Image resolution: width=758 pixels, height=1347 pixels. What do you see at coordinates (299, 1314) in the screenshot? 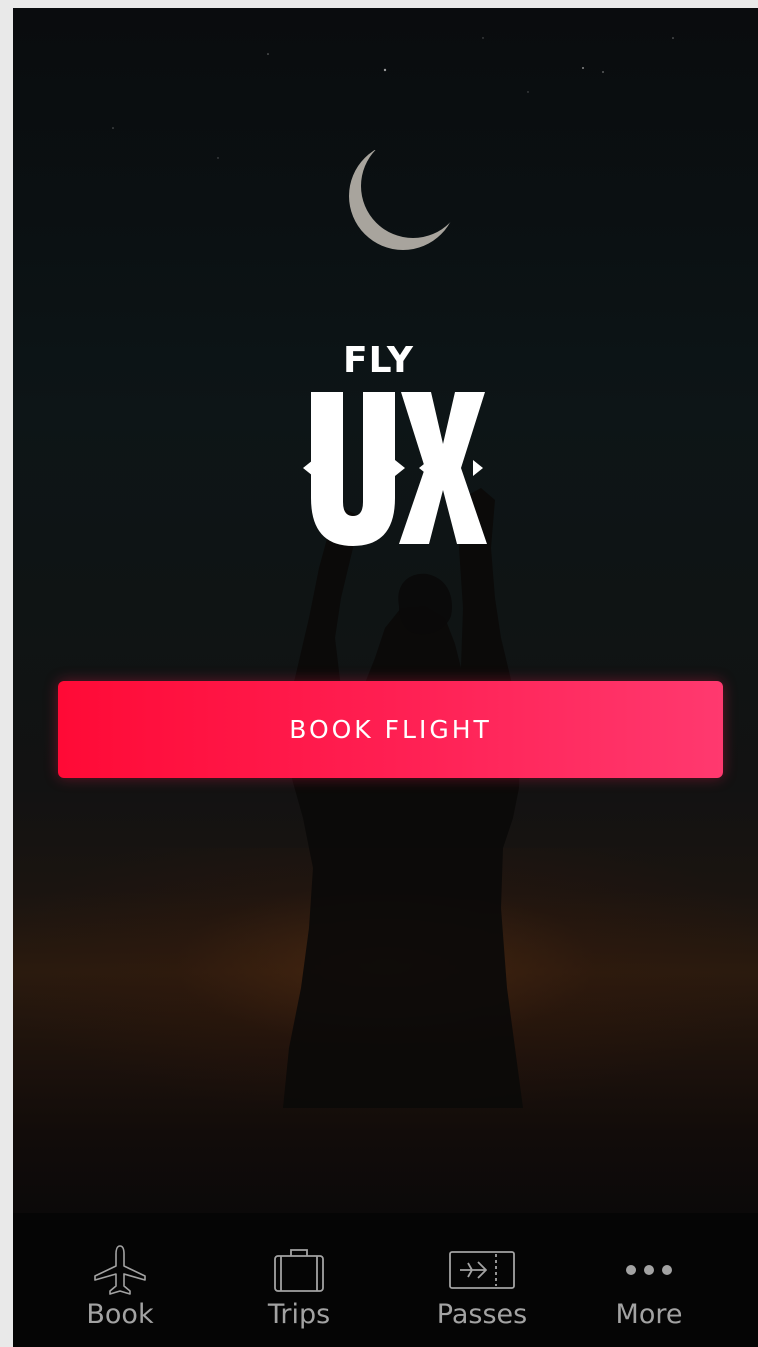
I see `tab-trips-label: Trips` at bounding box center [299, 1314].